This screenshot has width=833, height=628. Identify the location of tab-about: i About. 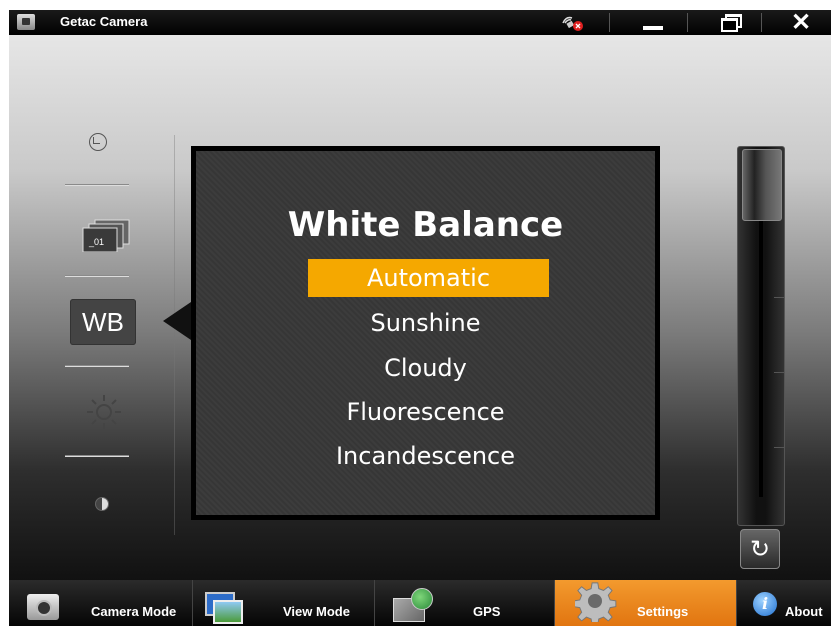
(784, 603).